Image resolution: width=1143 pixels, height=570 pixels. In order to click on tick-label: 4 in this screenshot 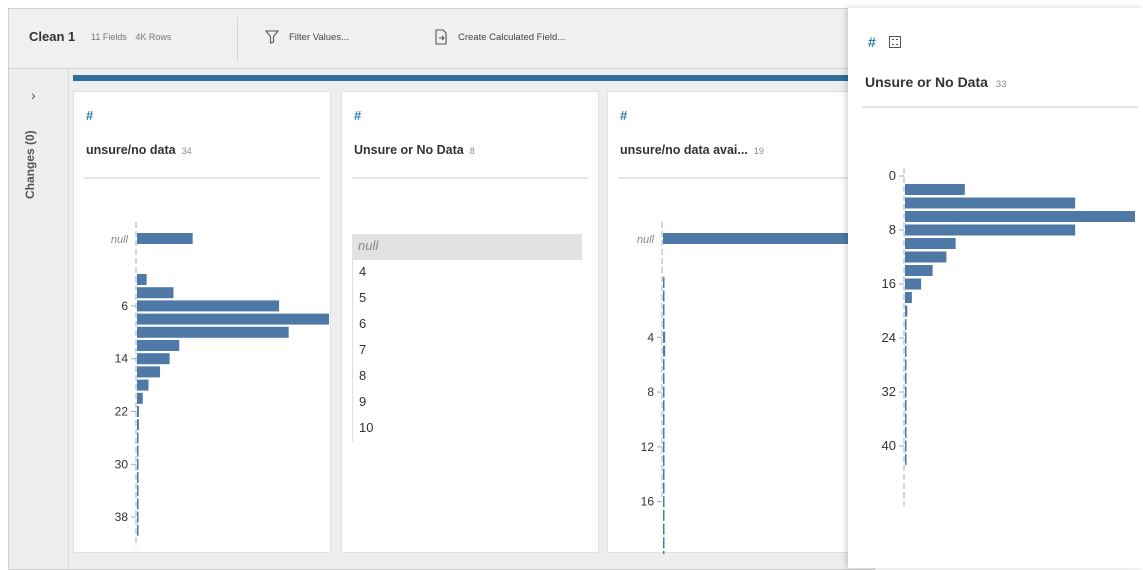, I will do `click(650, 337)`.